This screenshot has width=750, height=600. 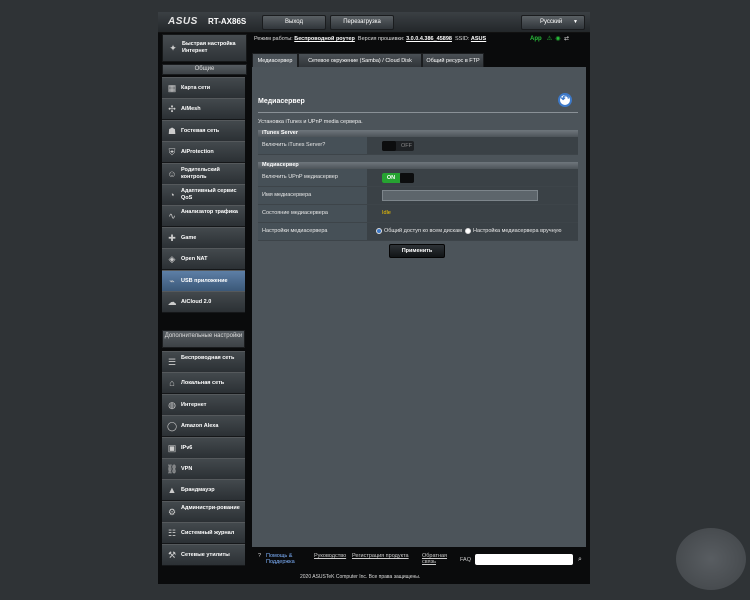 What do you see at coordinates (418, 214) in the screenshot?
I see `state-row: Состояние медиасервера Idle` at bounding box center [418, 214].